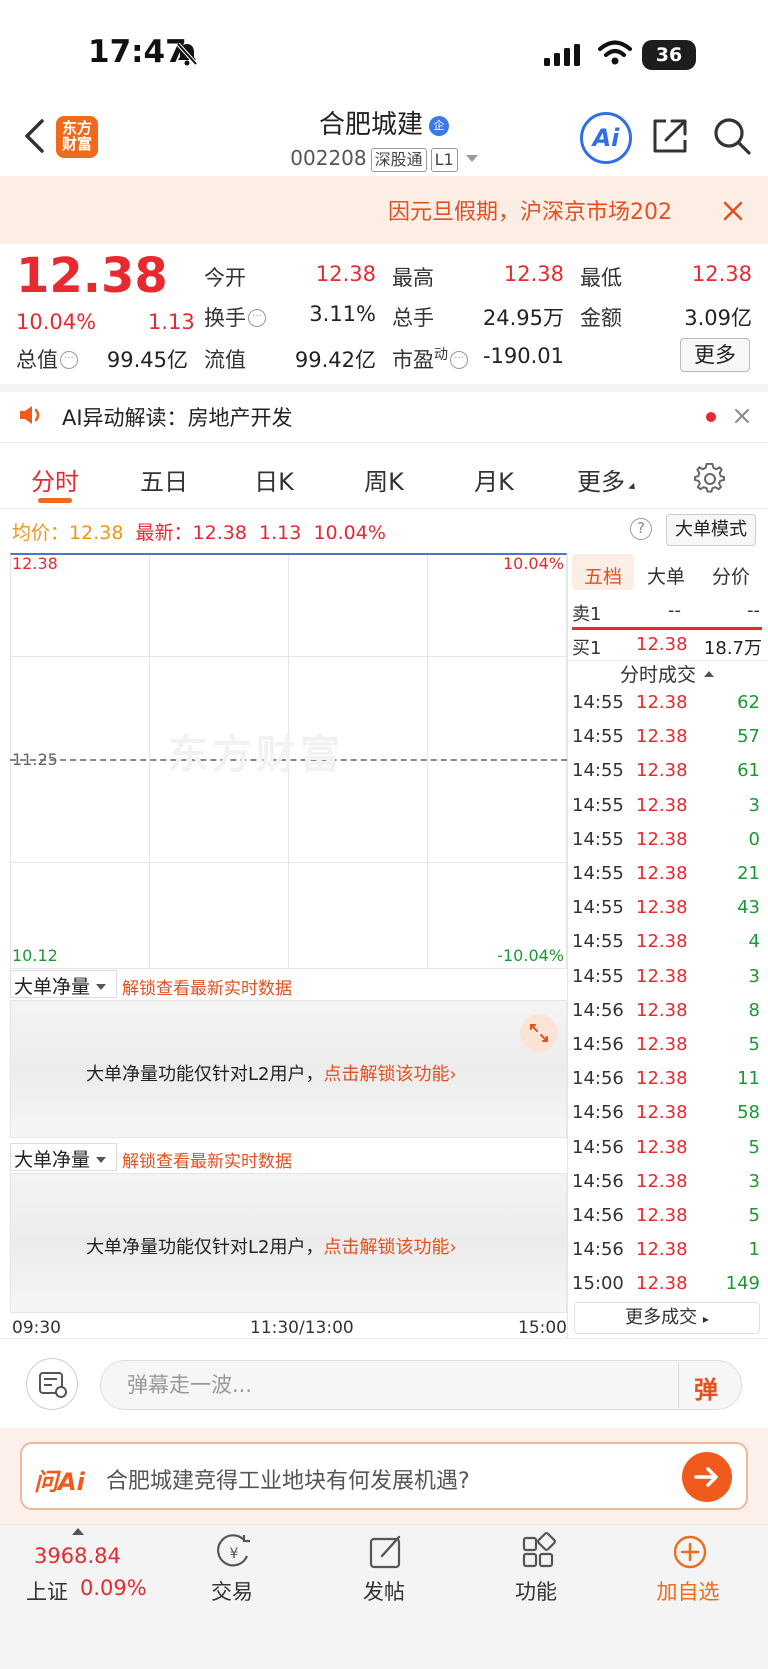 This screenshot has height=1669, width=768. Describe the element at coordinates (706, 1387) in the screenshot. I see `danmaku-send-button: 弹` at that location.